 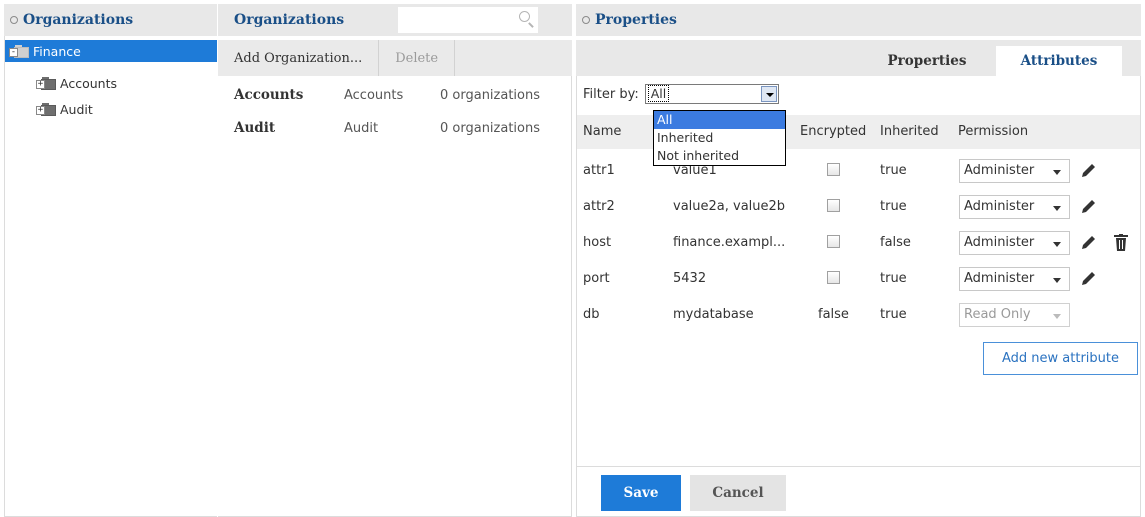 I want to click on search-input, so click(x=468, y=20).